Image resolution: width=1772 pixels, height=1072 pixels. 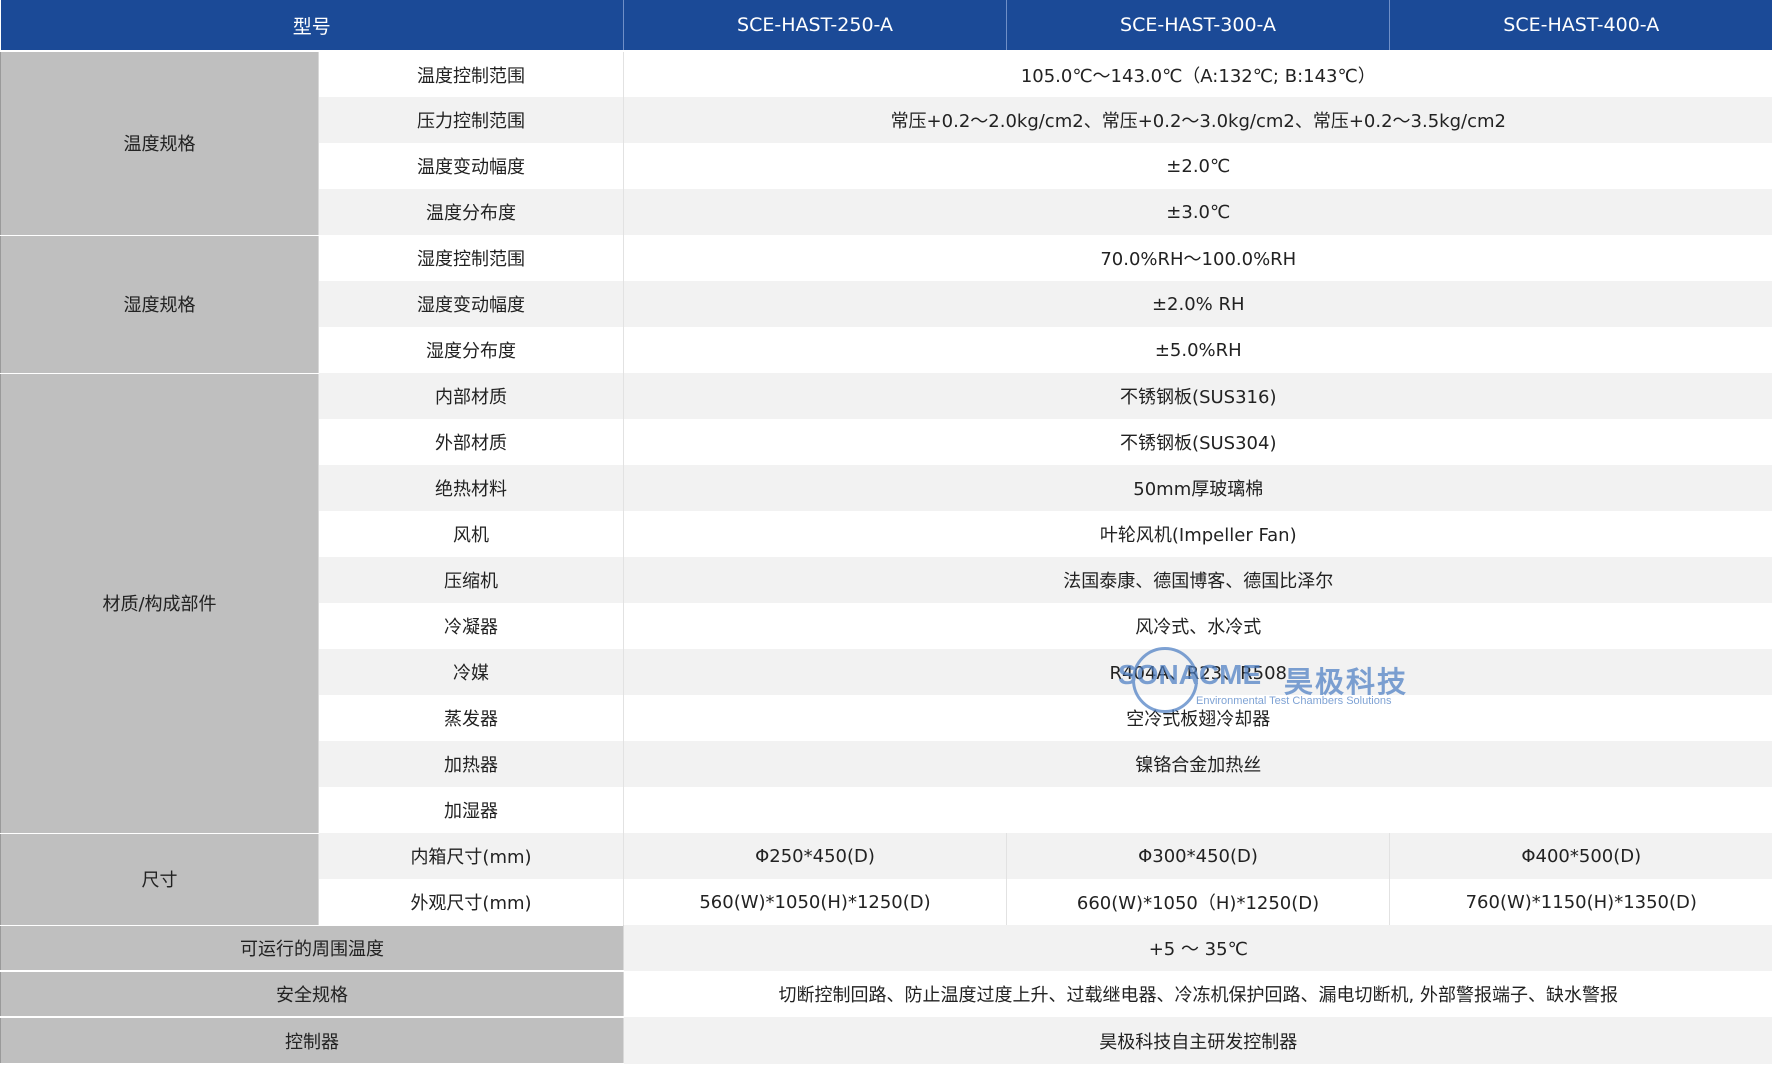 What do you see at coordinates (1197, 1040) in the screenshot?
I see `controller-value: 昊极科技自主研发控制器` at bounding box center [1197, 1040].